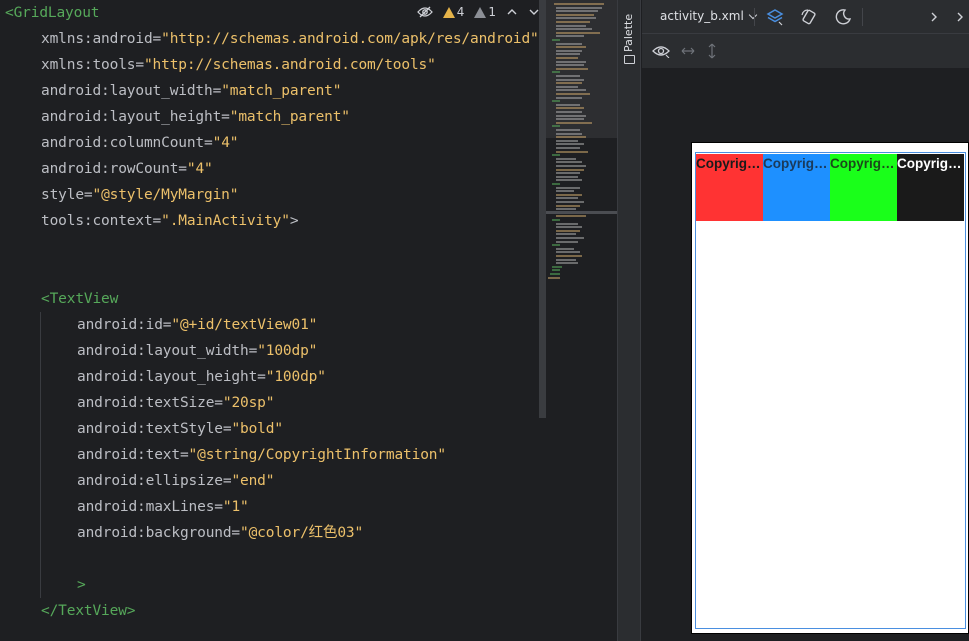 The width and height of the screenshot is (969, 641). What do you see at coordinates (492, 12) in the screenshot?
I see `weak-warnings-count-label: 1` at bounding box center [492, 12].